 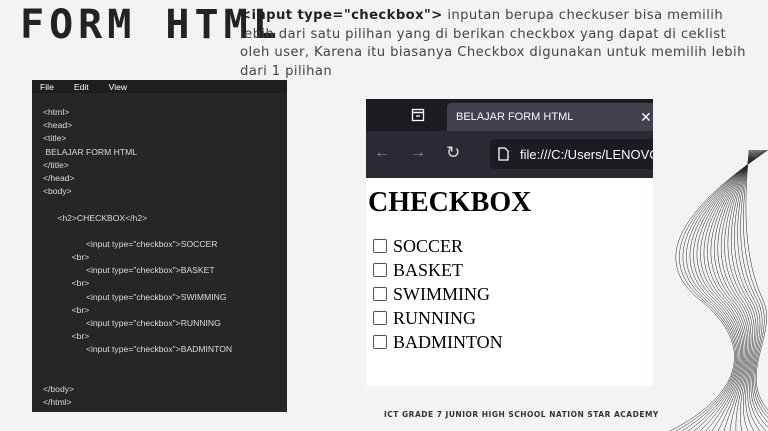 I want to click on checkbox-option: BADMINTON, so click(x=513, y=342).